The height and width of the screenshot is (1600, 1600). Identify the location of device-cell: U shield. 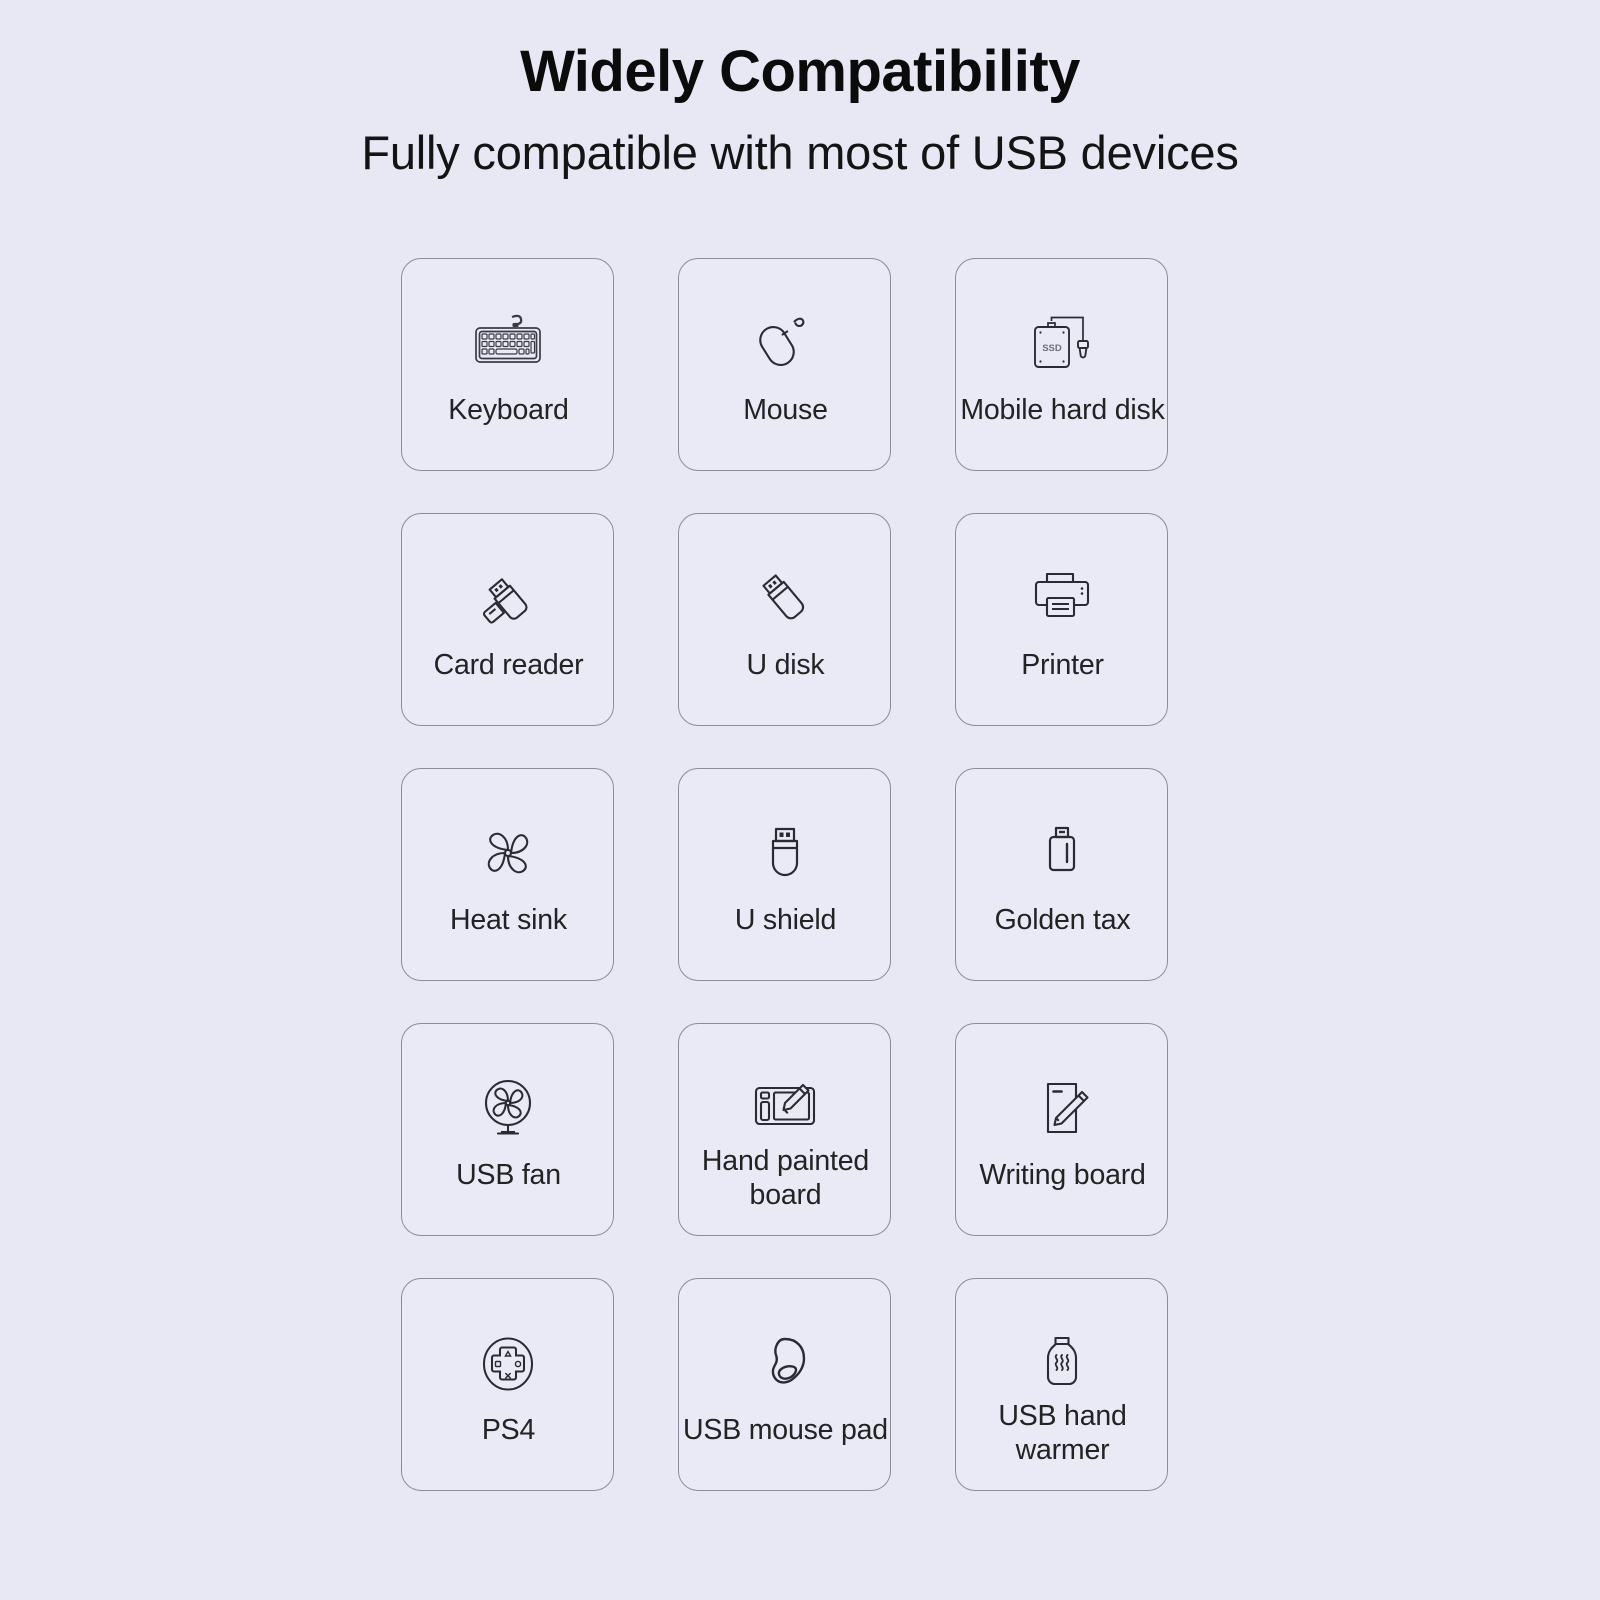
(785, 895).